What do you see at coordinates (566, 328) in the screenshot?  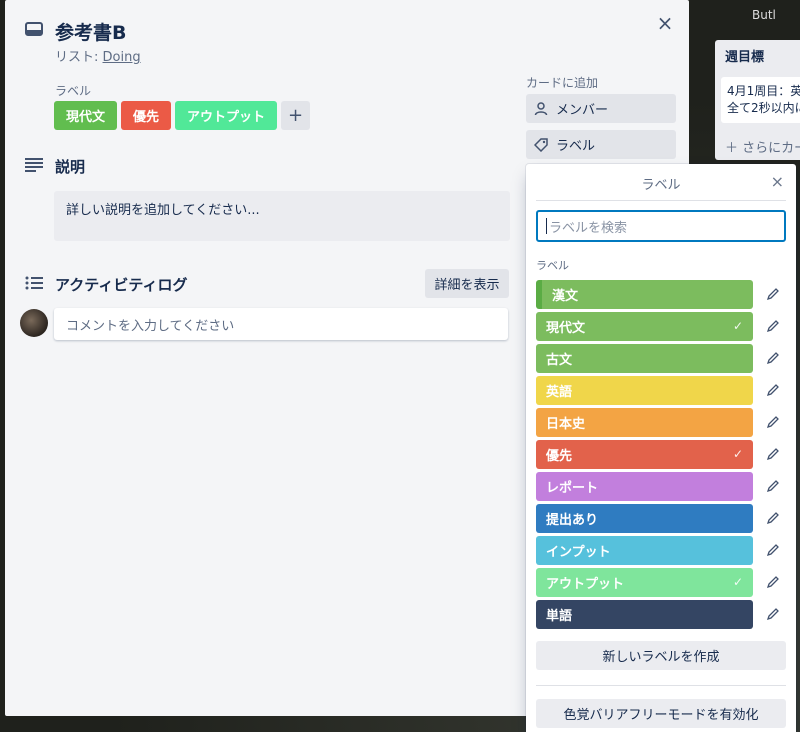 I see `label-name: 現代文` at bounding box center [566, 328].